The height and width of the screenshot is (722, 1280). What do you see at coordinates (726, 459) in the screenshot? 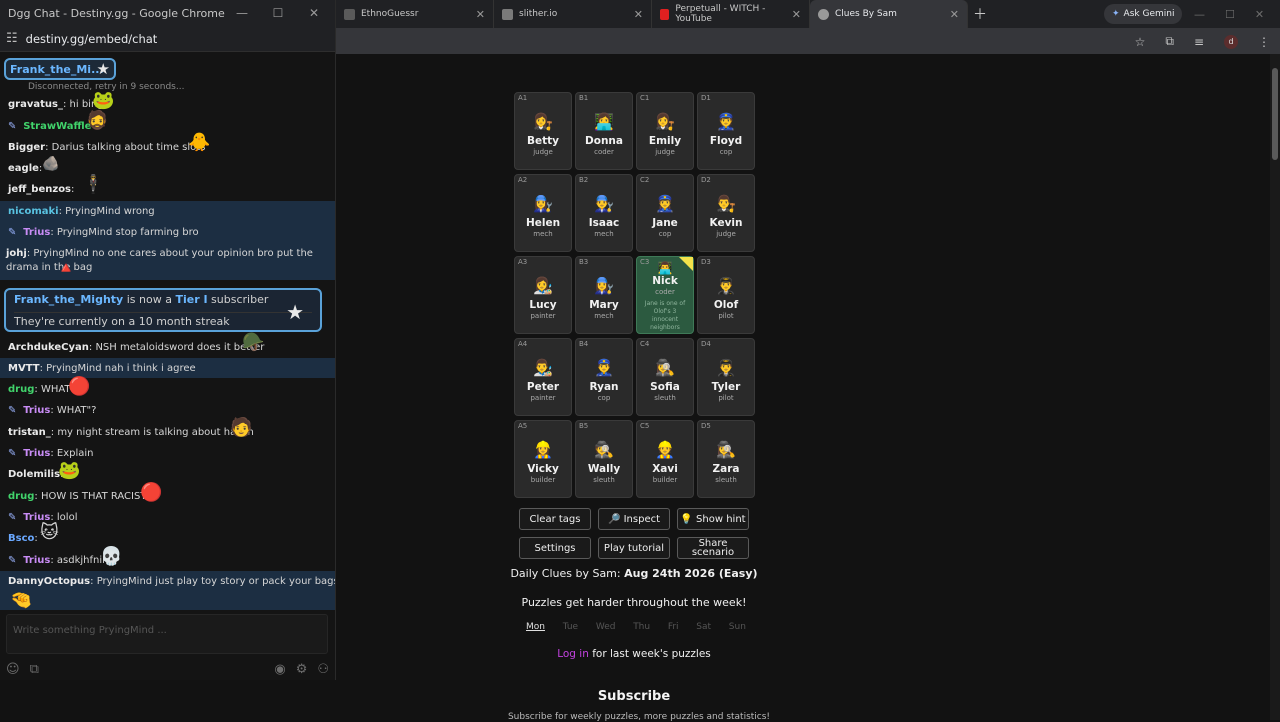
I see `suspect-card: D5 🕵️‍♀️ Zara sleuth` at bounding box center [726, 459].